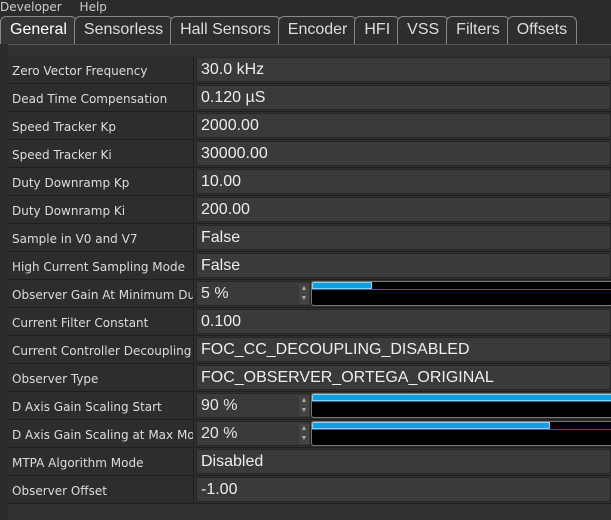  I want to click on value-input: -1.00, so click(403, 489).